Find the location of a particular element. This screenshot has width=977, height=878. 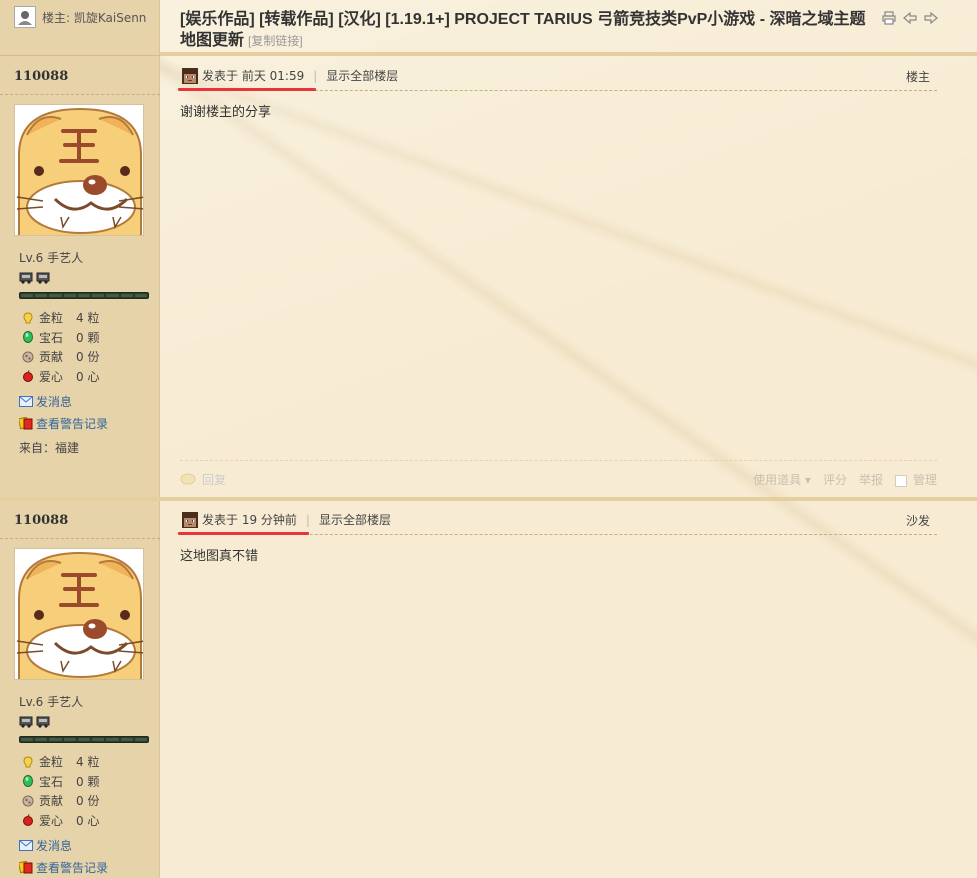

reply-button: 回复 is located at coordinates (203, 479).